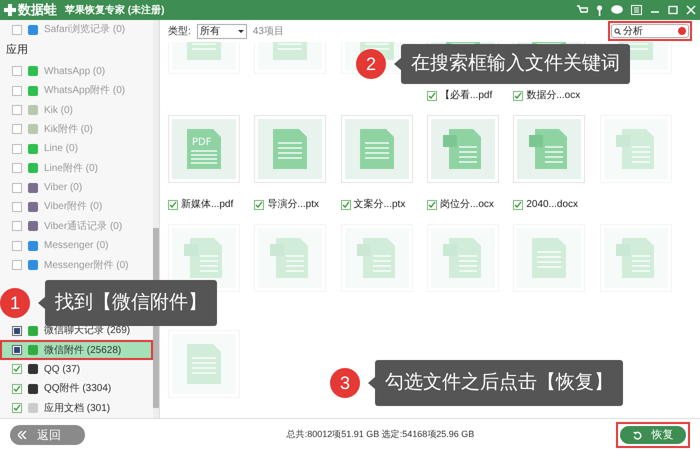  Describe the element at coordinates (86, 265) in the screenshot. I see `item-label: Messenger附件 (0)` at that location.